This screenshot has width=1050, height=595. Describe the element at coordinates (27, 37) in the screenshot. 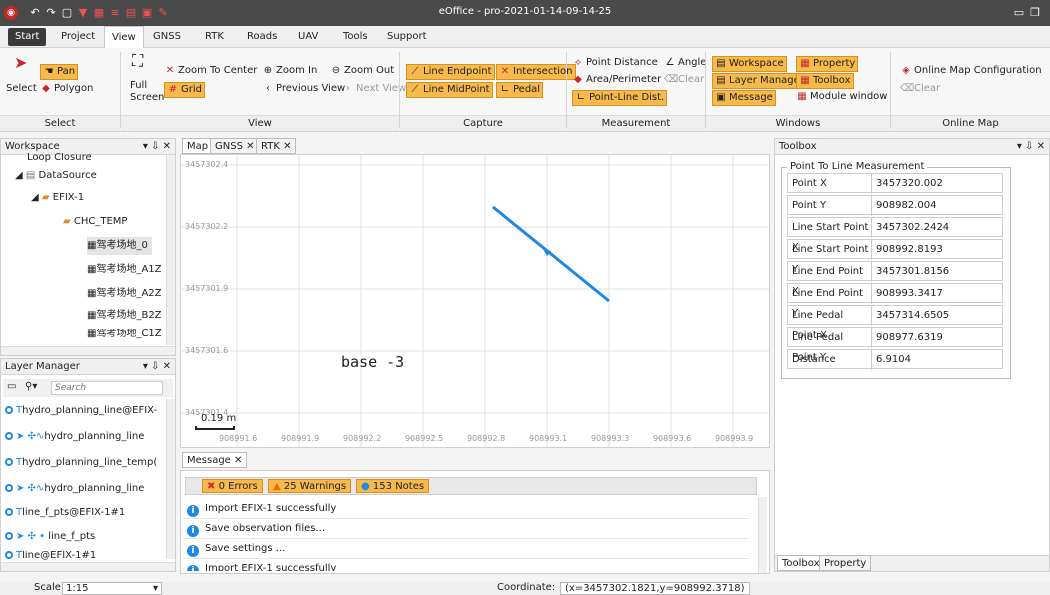

I see `menu-start: Start` at that location.